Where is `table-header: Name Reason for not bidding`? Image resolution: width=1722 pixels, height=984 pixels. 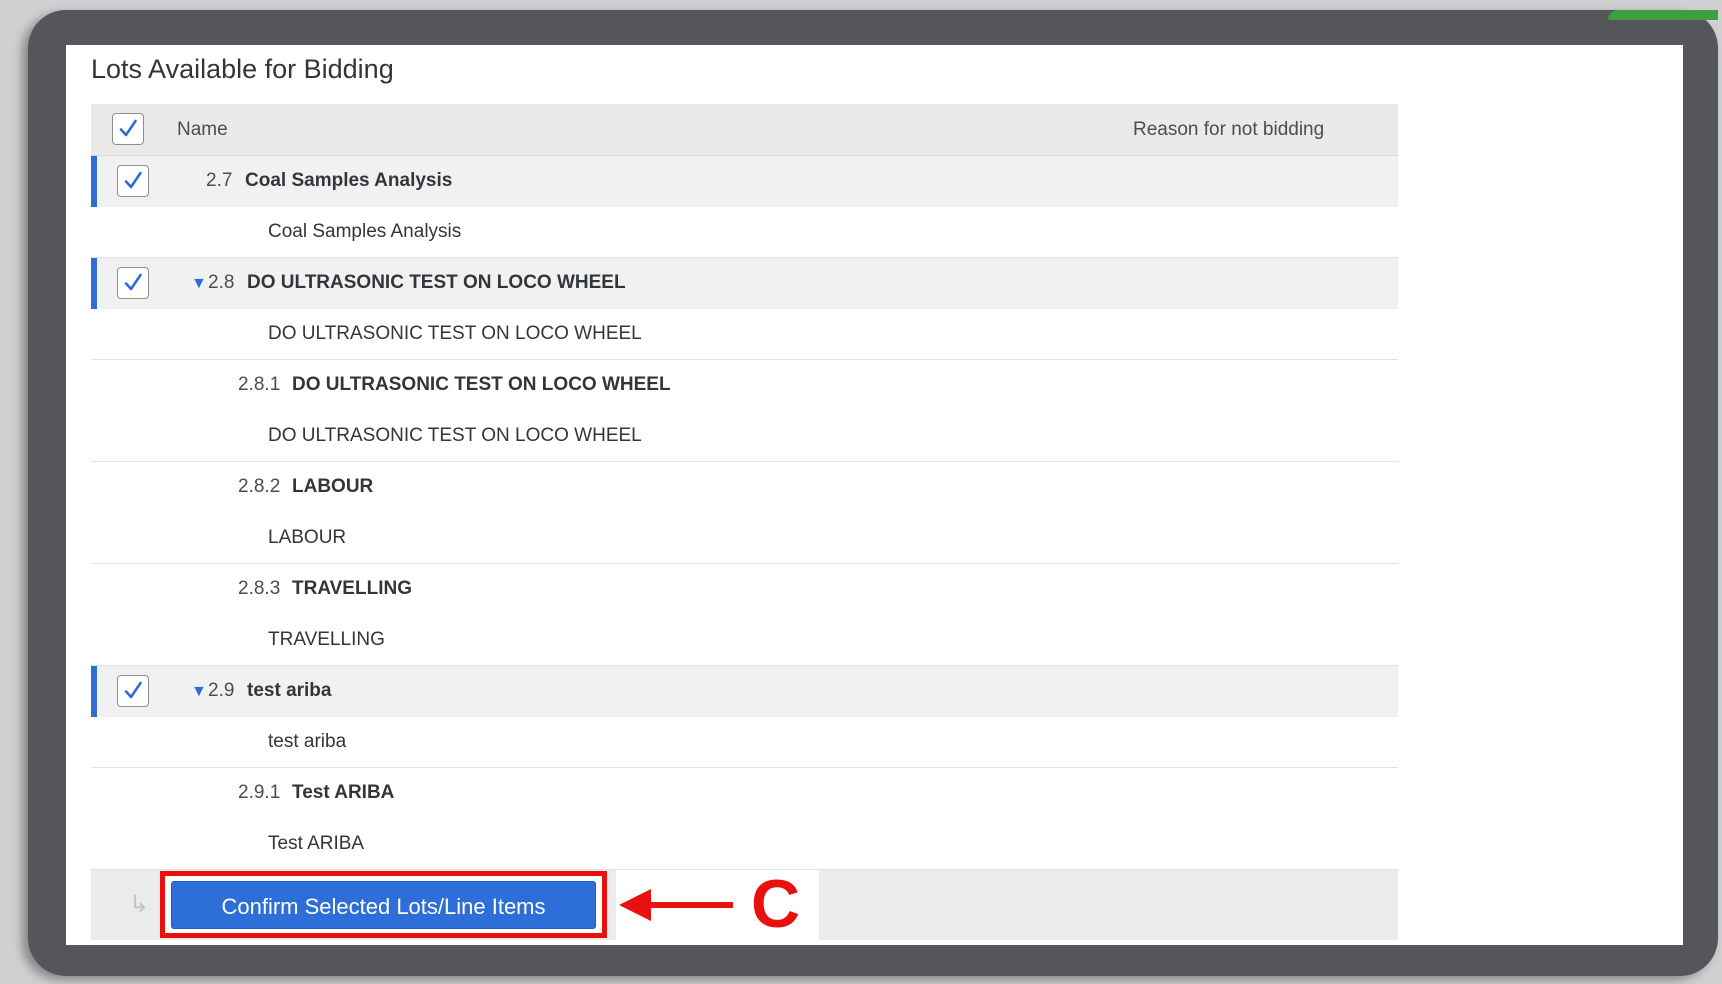 table-header: Name Reason for not bidding is located at coordinates (744, 130).